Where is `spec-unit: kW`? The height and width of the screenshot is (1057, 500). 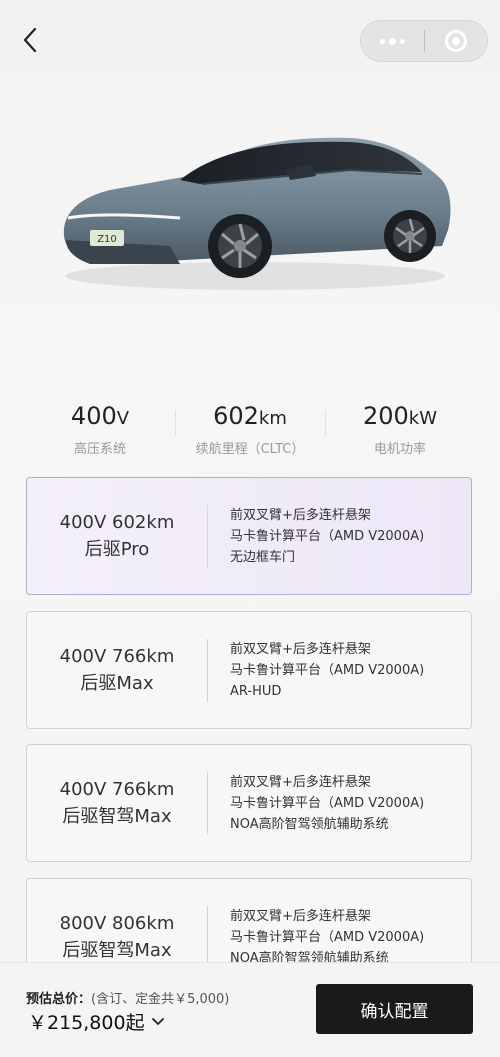
spec-unit: kW is located at coordinates (423, 418).